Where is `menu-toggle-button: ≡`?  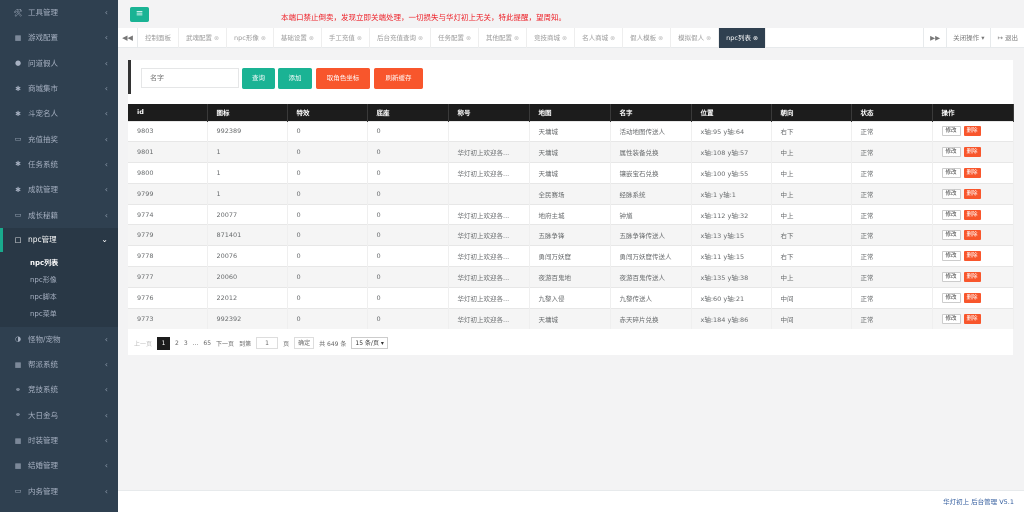 menu-toggle-button: ≡ is located at coordinates (139, 14).